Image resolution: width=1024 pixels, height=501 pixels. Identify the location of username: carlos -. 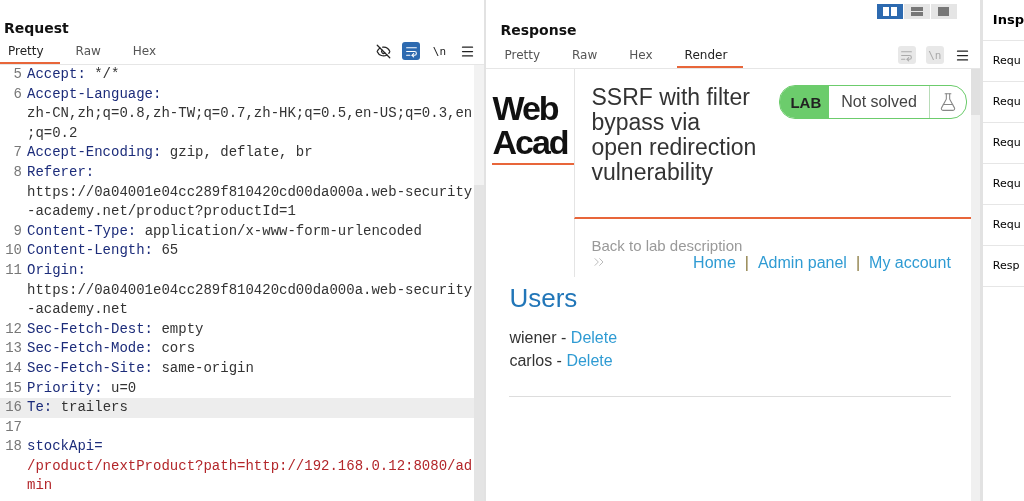
(535, 360).